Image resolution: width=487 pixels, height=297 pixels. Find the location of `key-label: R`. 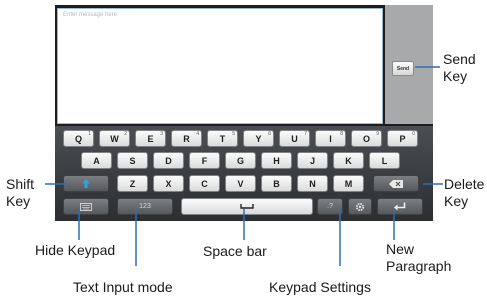

key-label: R is located at coordinates (186, 138).